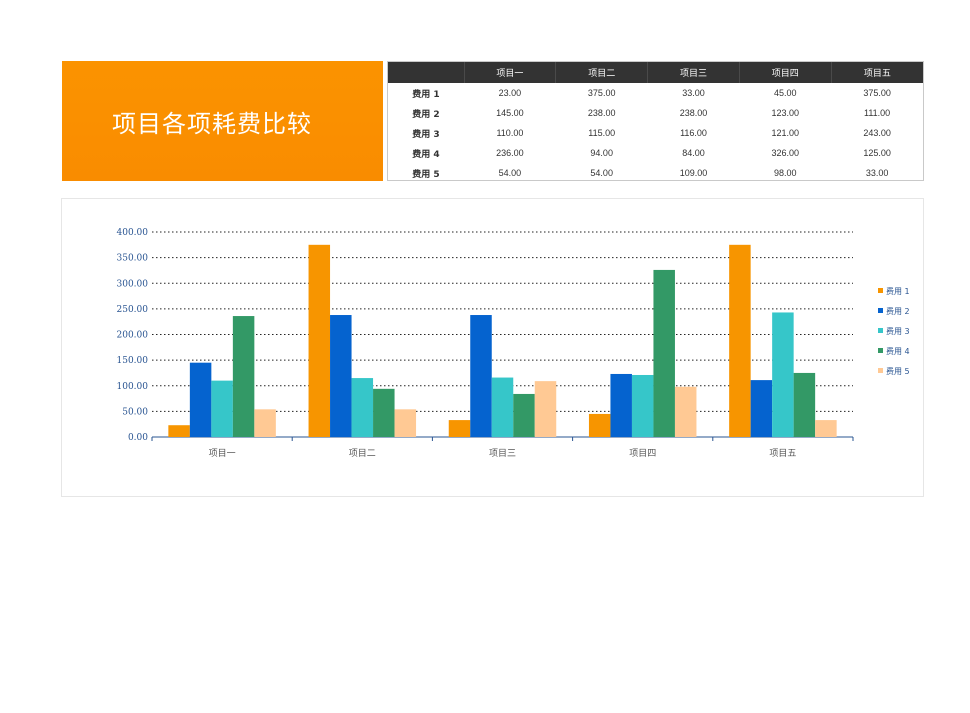 The image size is (970, 713). I want to click on y-tick-label: 350.00, so click(133, 259).